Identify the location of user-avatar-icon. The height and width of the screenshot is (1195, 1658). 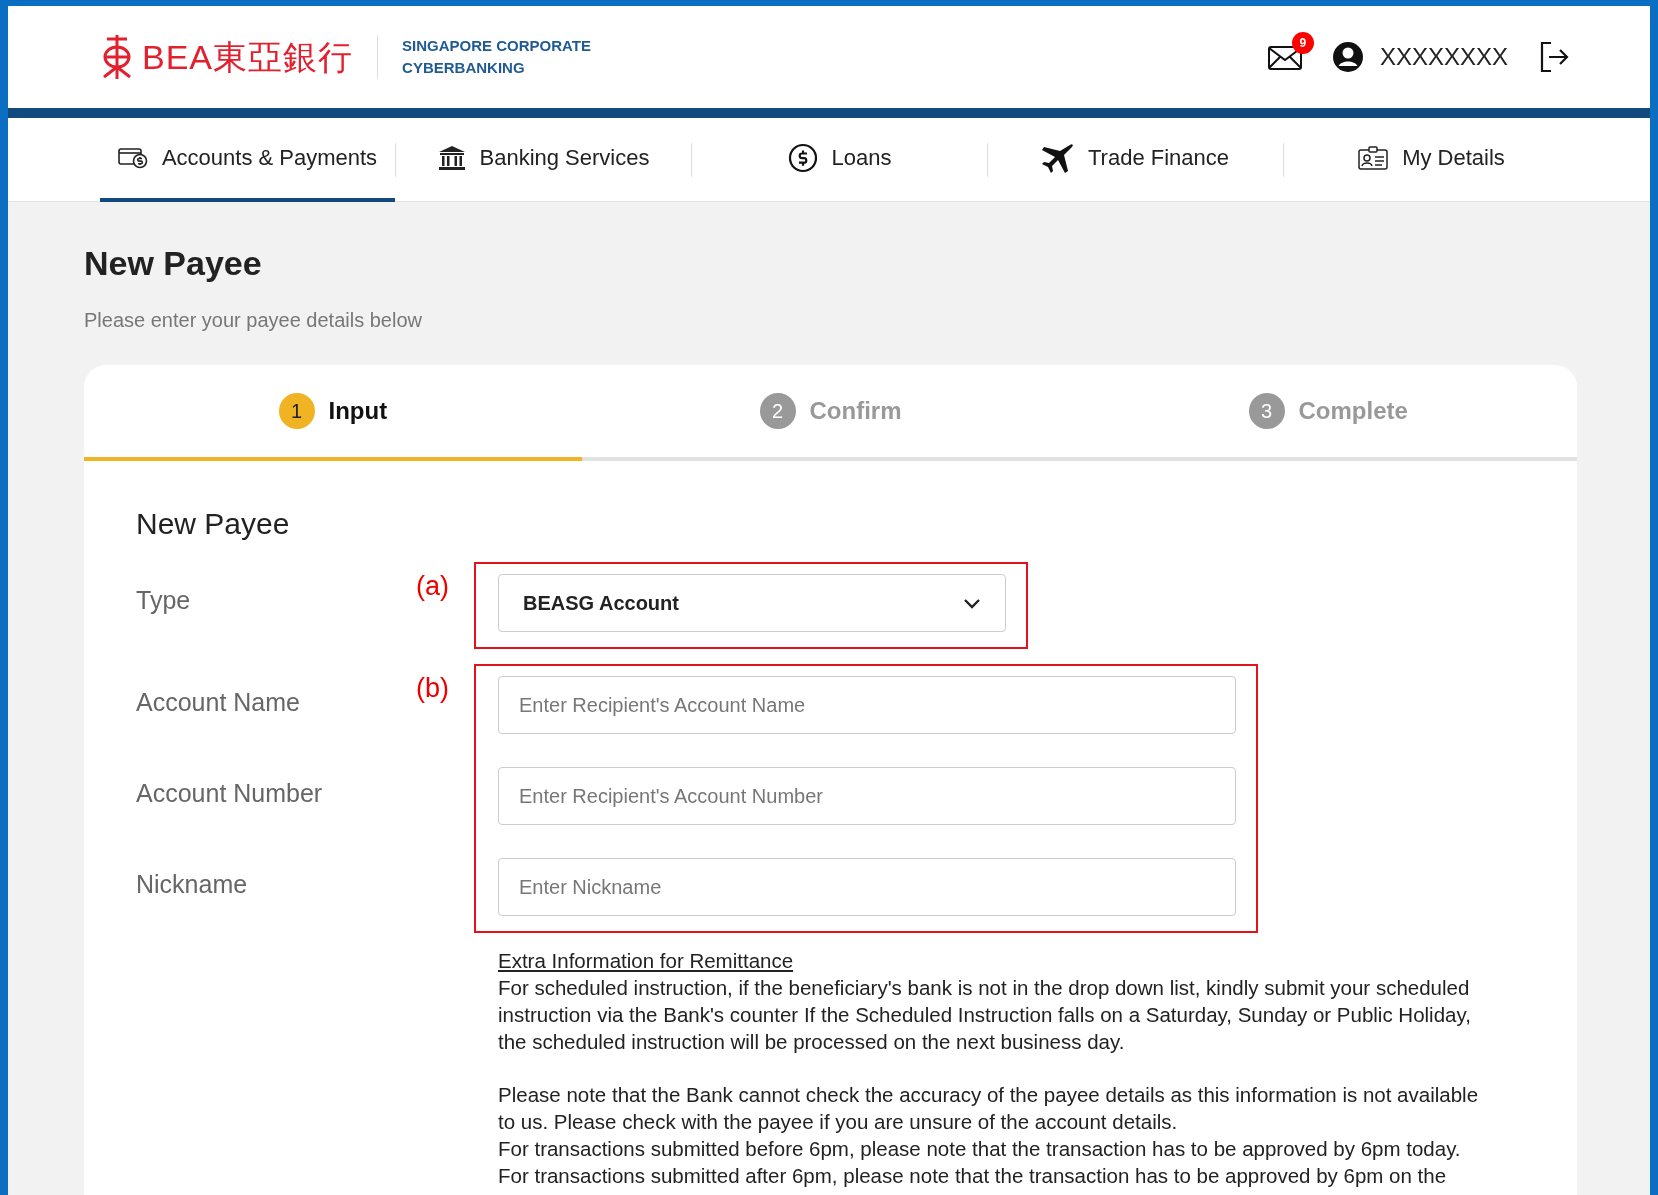
(1347, 57).